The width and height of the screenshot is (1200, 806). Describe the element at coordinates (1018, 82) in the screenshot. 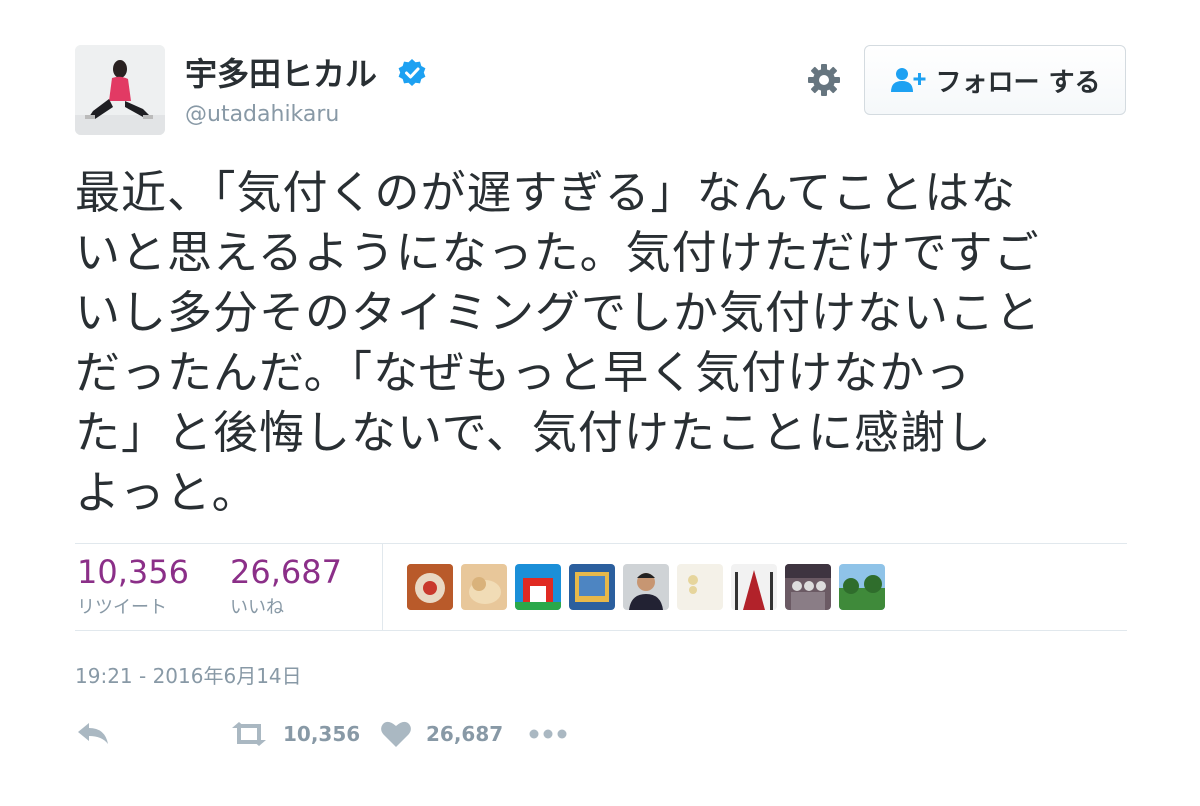

I see `follow-button-label: フォロー する` at that location.